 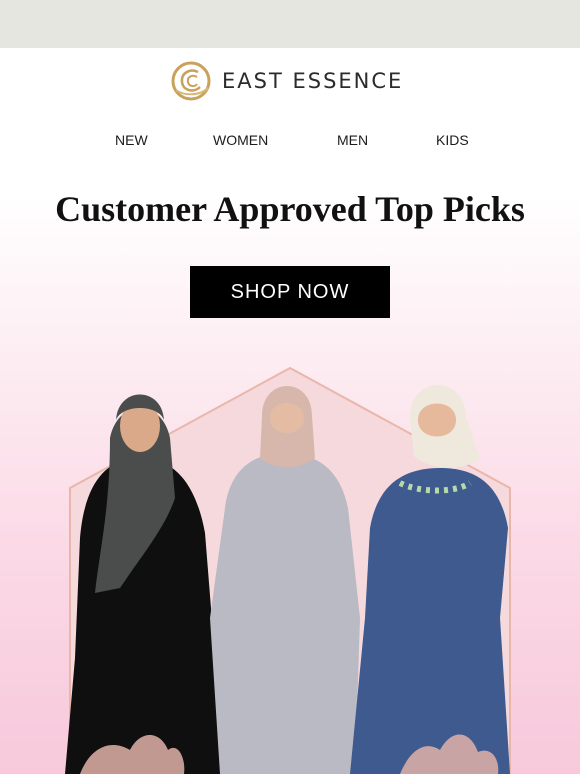 I want to click on model-3-dress, so click(x=430, y=621).